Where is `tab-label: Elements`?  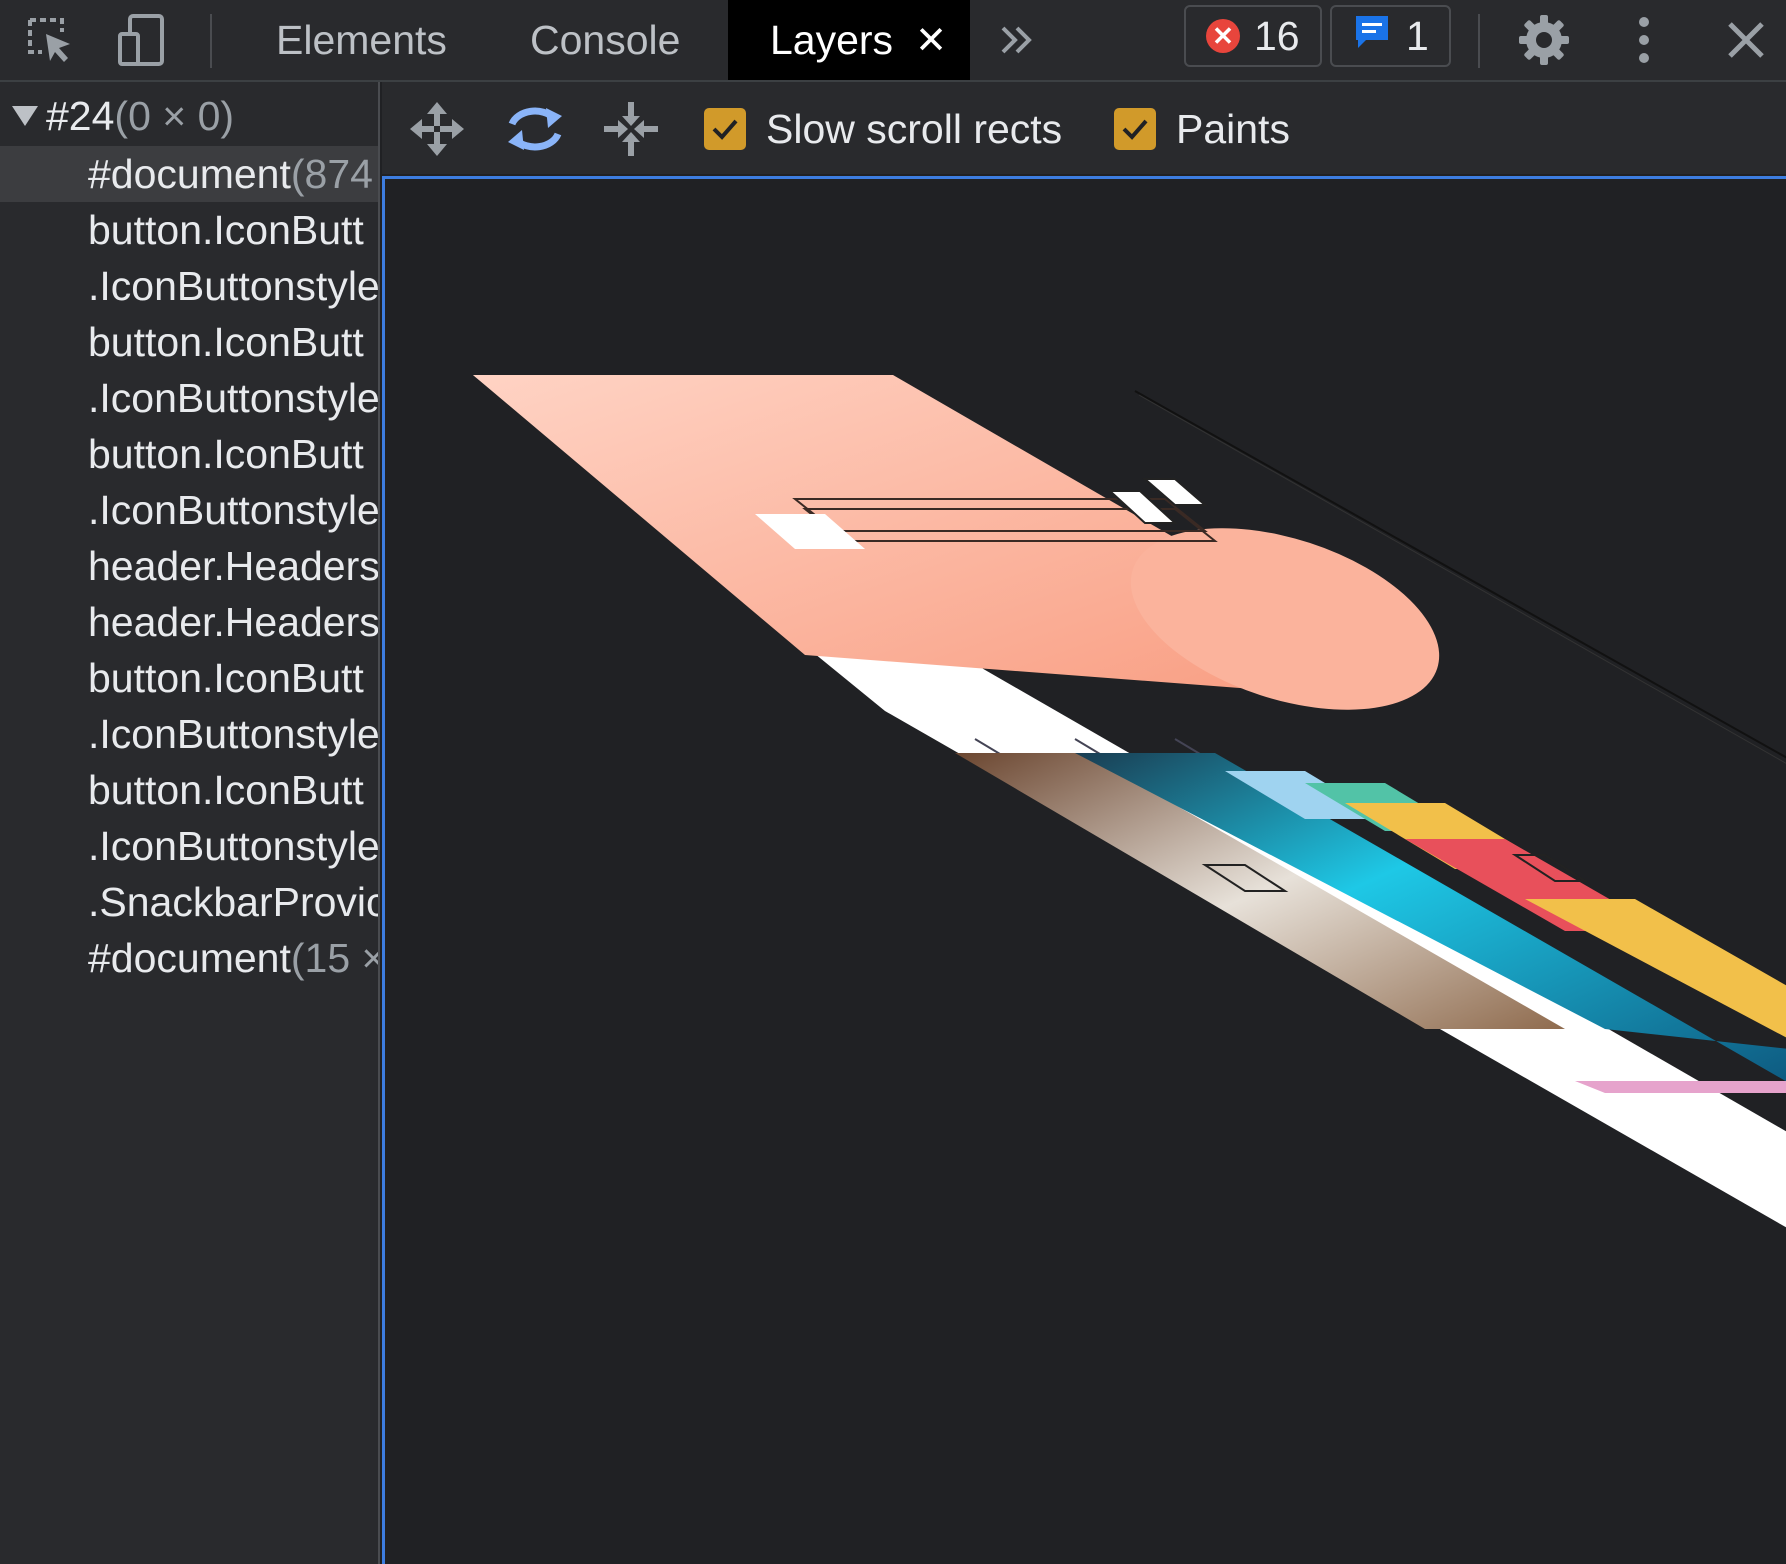 tab-label: Elements is located at coordinates (361, 39).